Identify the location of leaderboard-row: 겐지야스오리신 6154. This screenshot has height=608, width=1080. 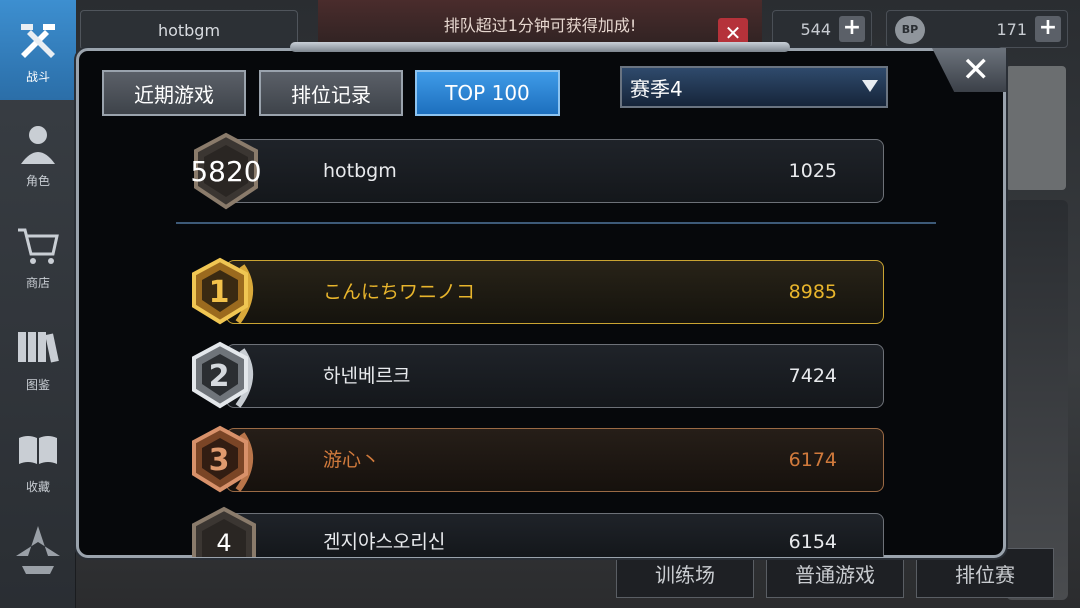
(555, 535).